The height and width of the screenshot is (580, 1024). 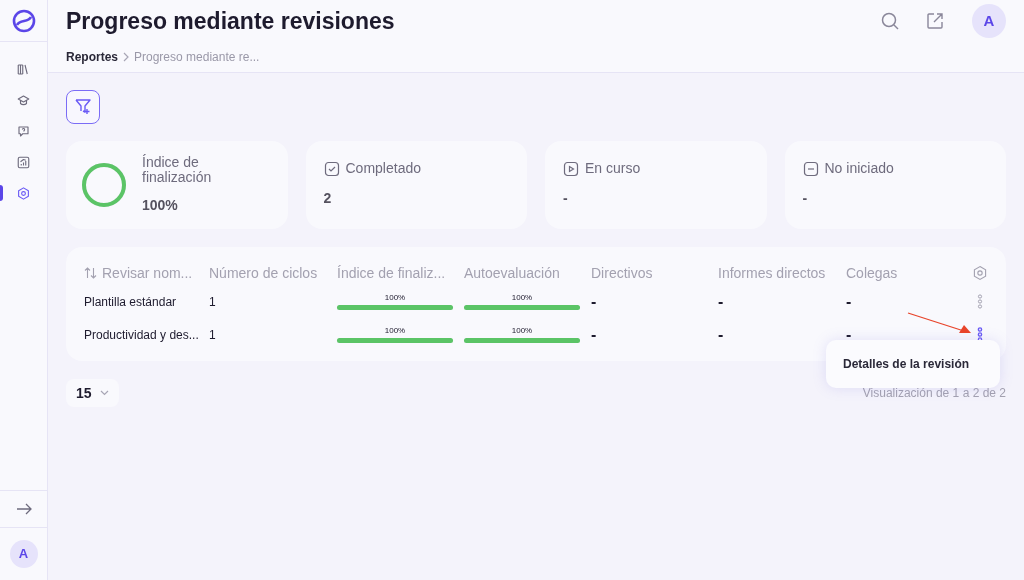 What do you see at coordinates (934, 393) in the screenshot?
I see `pagination-info: Visualización de 1 a 2 de 2` at bounding box center [934, 393].